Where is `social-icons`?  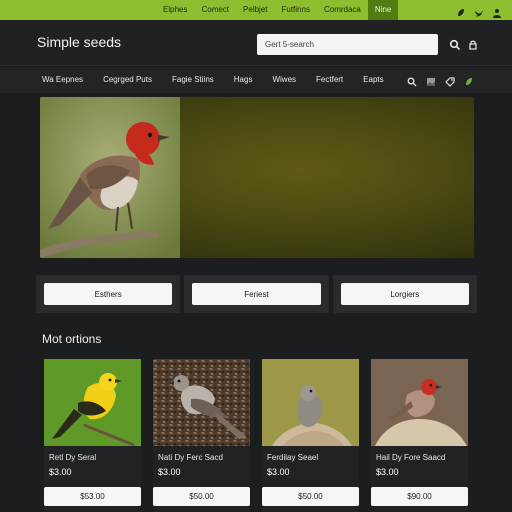 social-icons is located at coordinates (479, 10).